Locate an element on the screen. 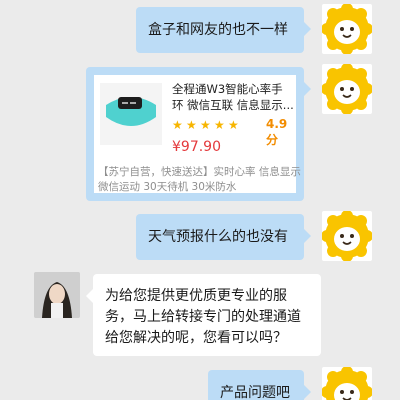  message-text: 为给您提供更优质更专业的服务，马上给转接专门的处理通道给您解决的呢，您看可以吗？ is located at coordinates (203, 317).